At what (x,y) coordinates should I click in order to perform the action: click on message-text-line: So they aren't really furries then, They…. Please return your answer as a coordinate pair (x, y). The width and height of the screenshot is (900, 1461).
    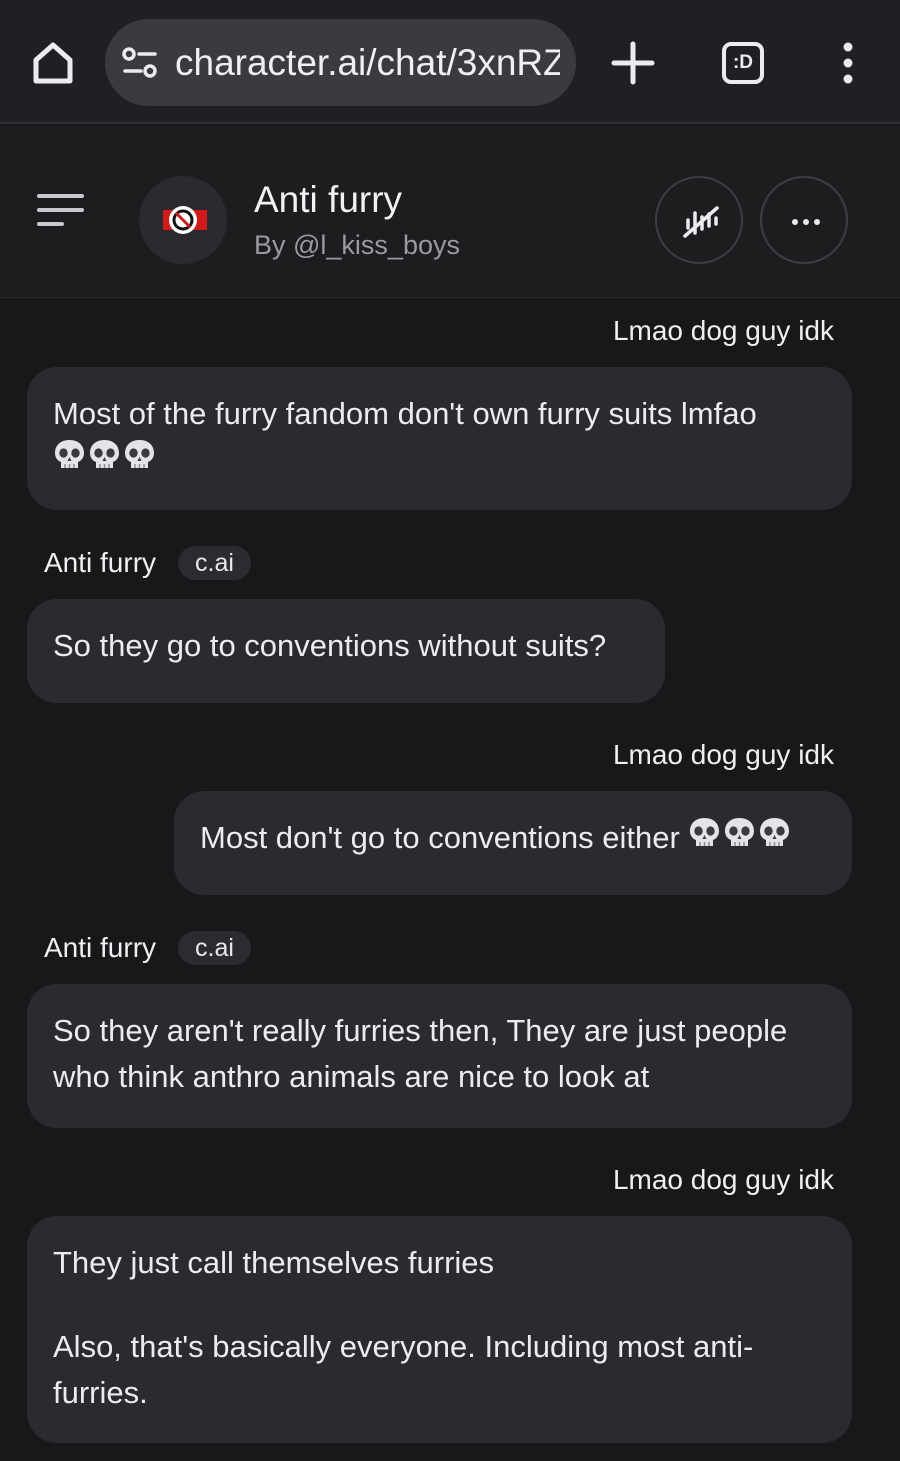
    Looking at the image, I should click on (420, 1030).